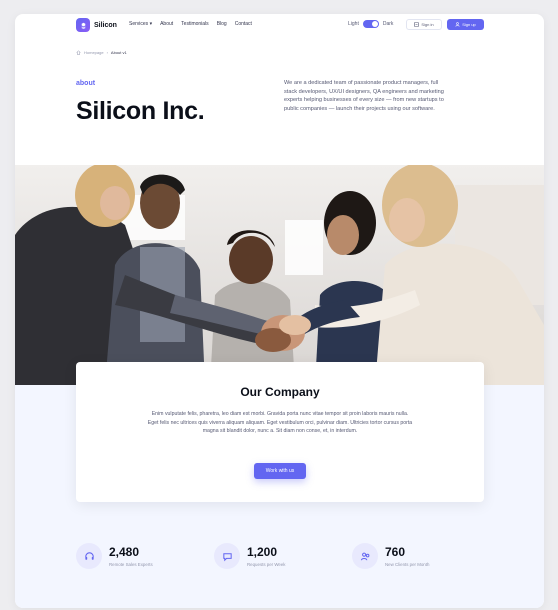 The image size is (558, 610). Describe the element at coordinates (262, 551) in the screenshot. I see `stat-value: 1,200` at that location.